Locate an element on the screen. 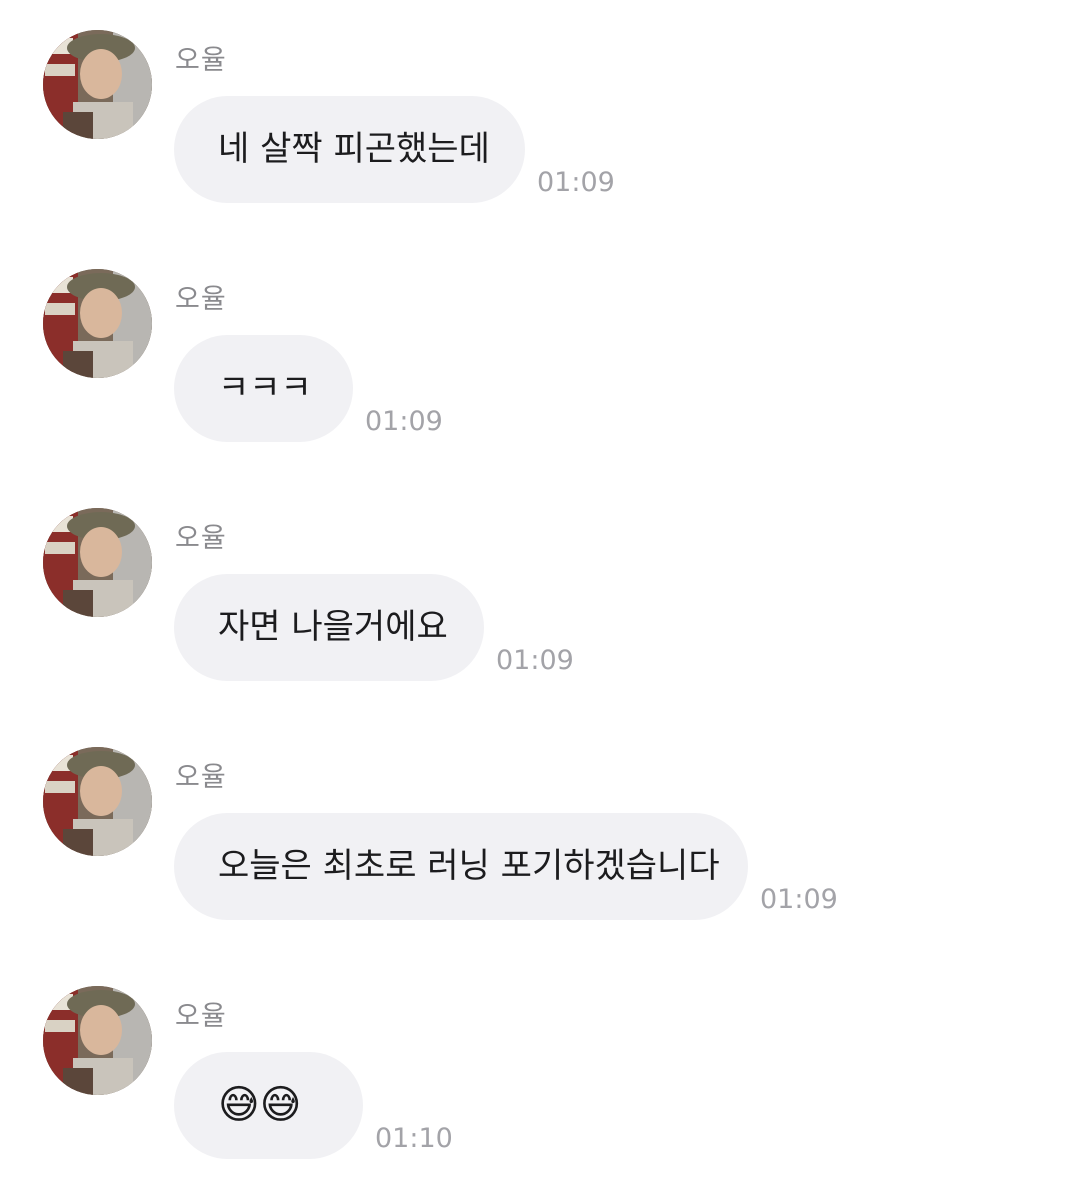 This screenshot has width=1091, height=1200. message-bubble: 오늘은 최초로 러닝 포기하겠습니다 is located at coordinates (461, 866).